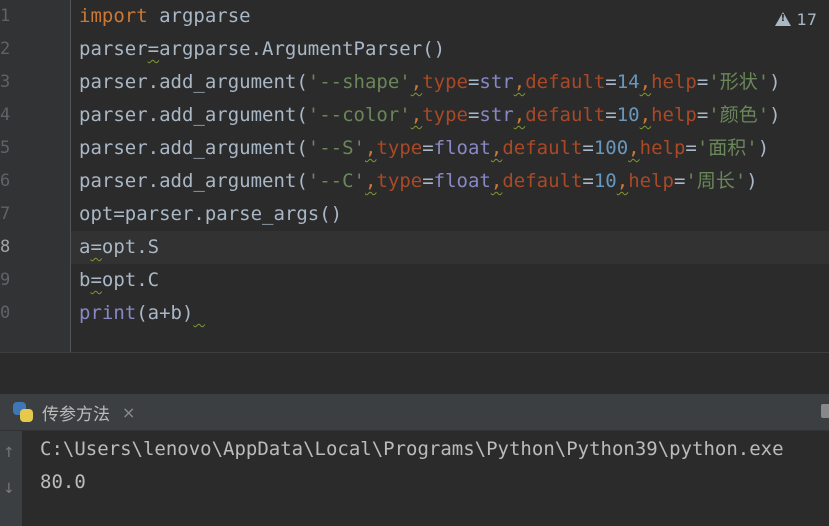 The image size is (829, 526). What do you see at coordinates (336, 181) in the screenshot?
I see `code-token: '--C'` at bounding box center [336, 181].